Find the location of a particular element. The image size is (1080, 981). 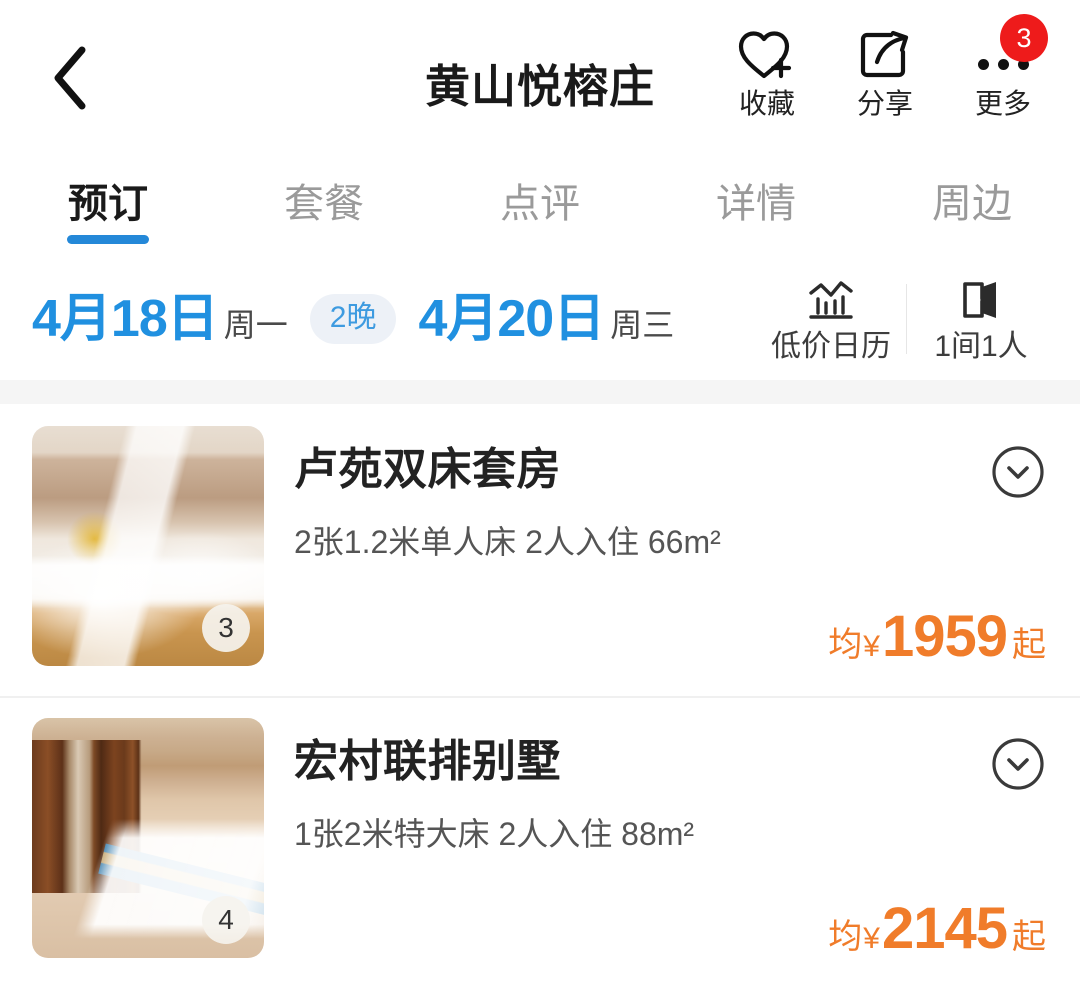

date-range-selector: 4月18日 周一 2晚 4月20日 周三 is located at coordinates (394, 319).